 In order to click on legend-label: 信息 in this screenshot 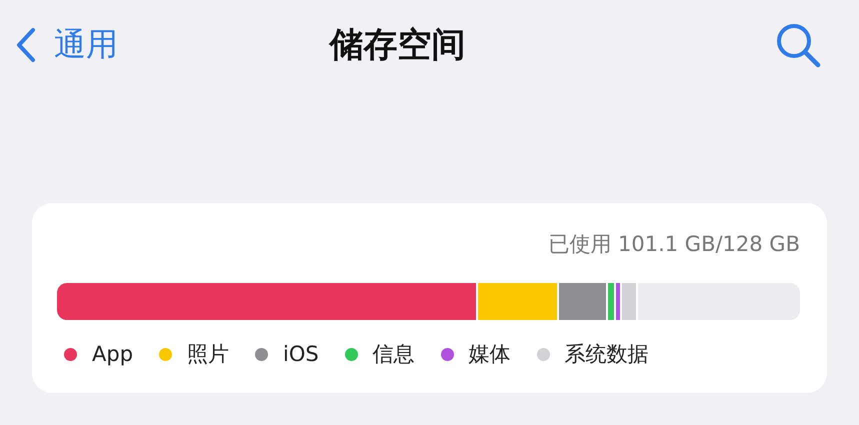, I will do `click(393, 354)`.